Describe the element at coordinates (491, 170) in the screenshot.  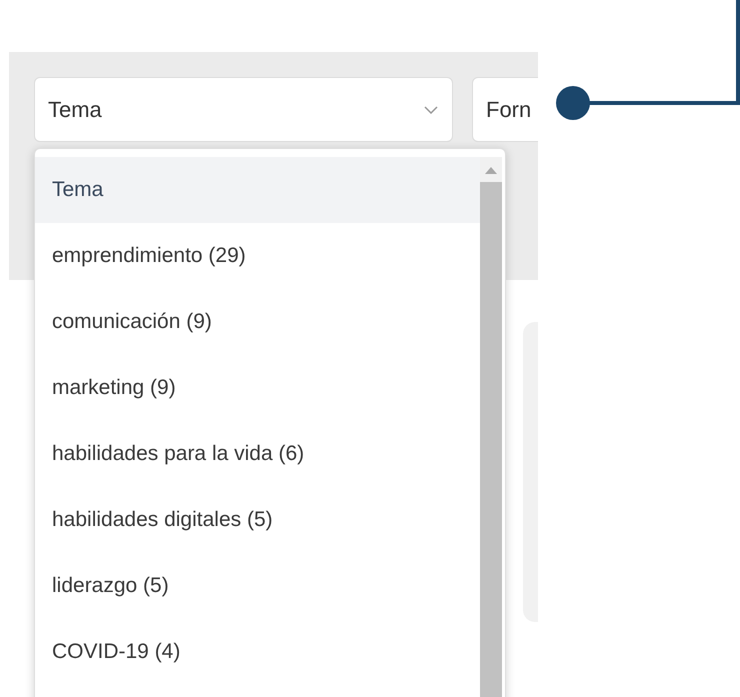
I see `scroll-up-icon` at that location.